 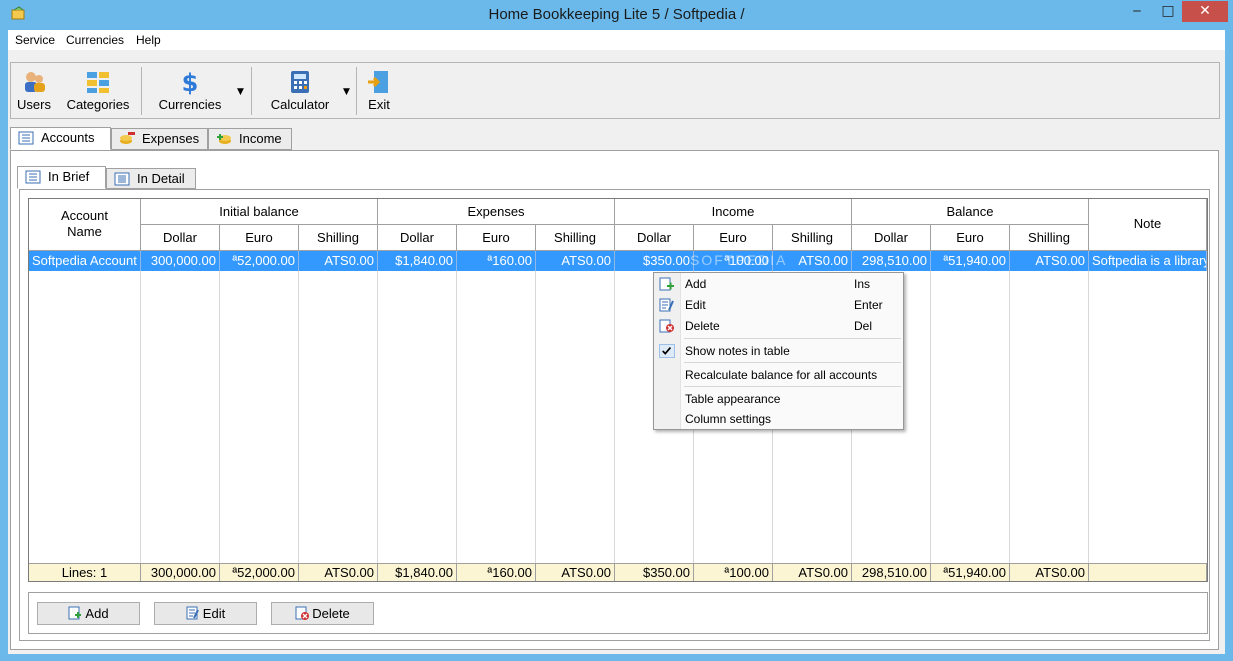 I want to click on header-account-name: Account Name, so click(x=85, y=225).